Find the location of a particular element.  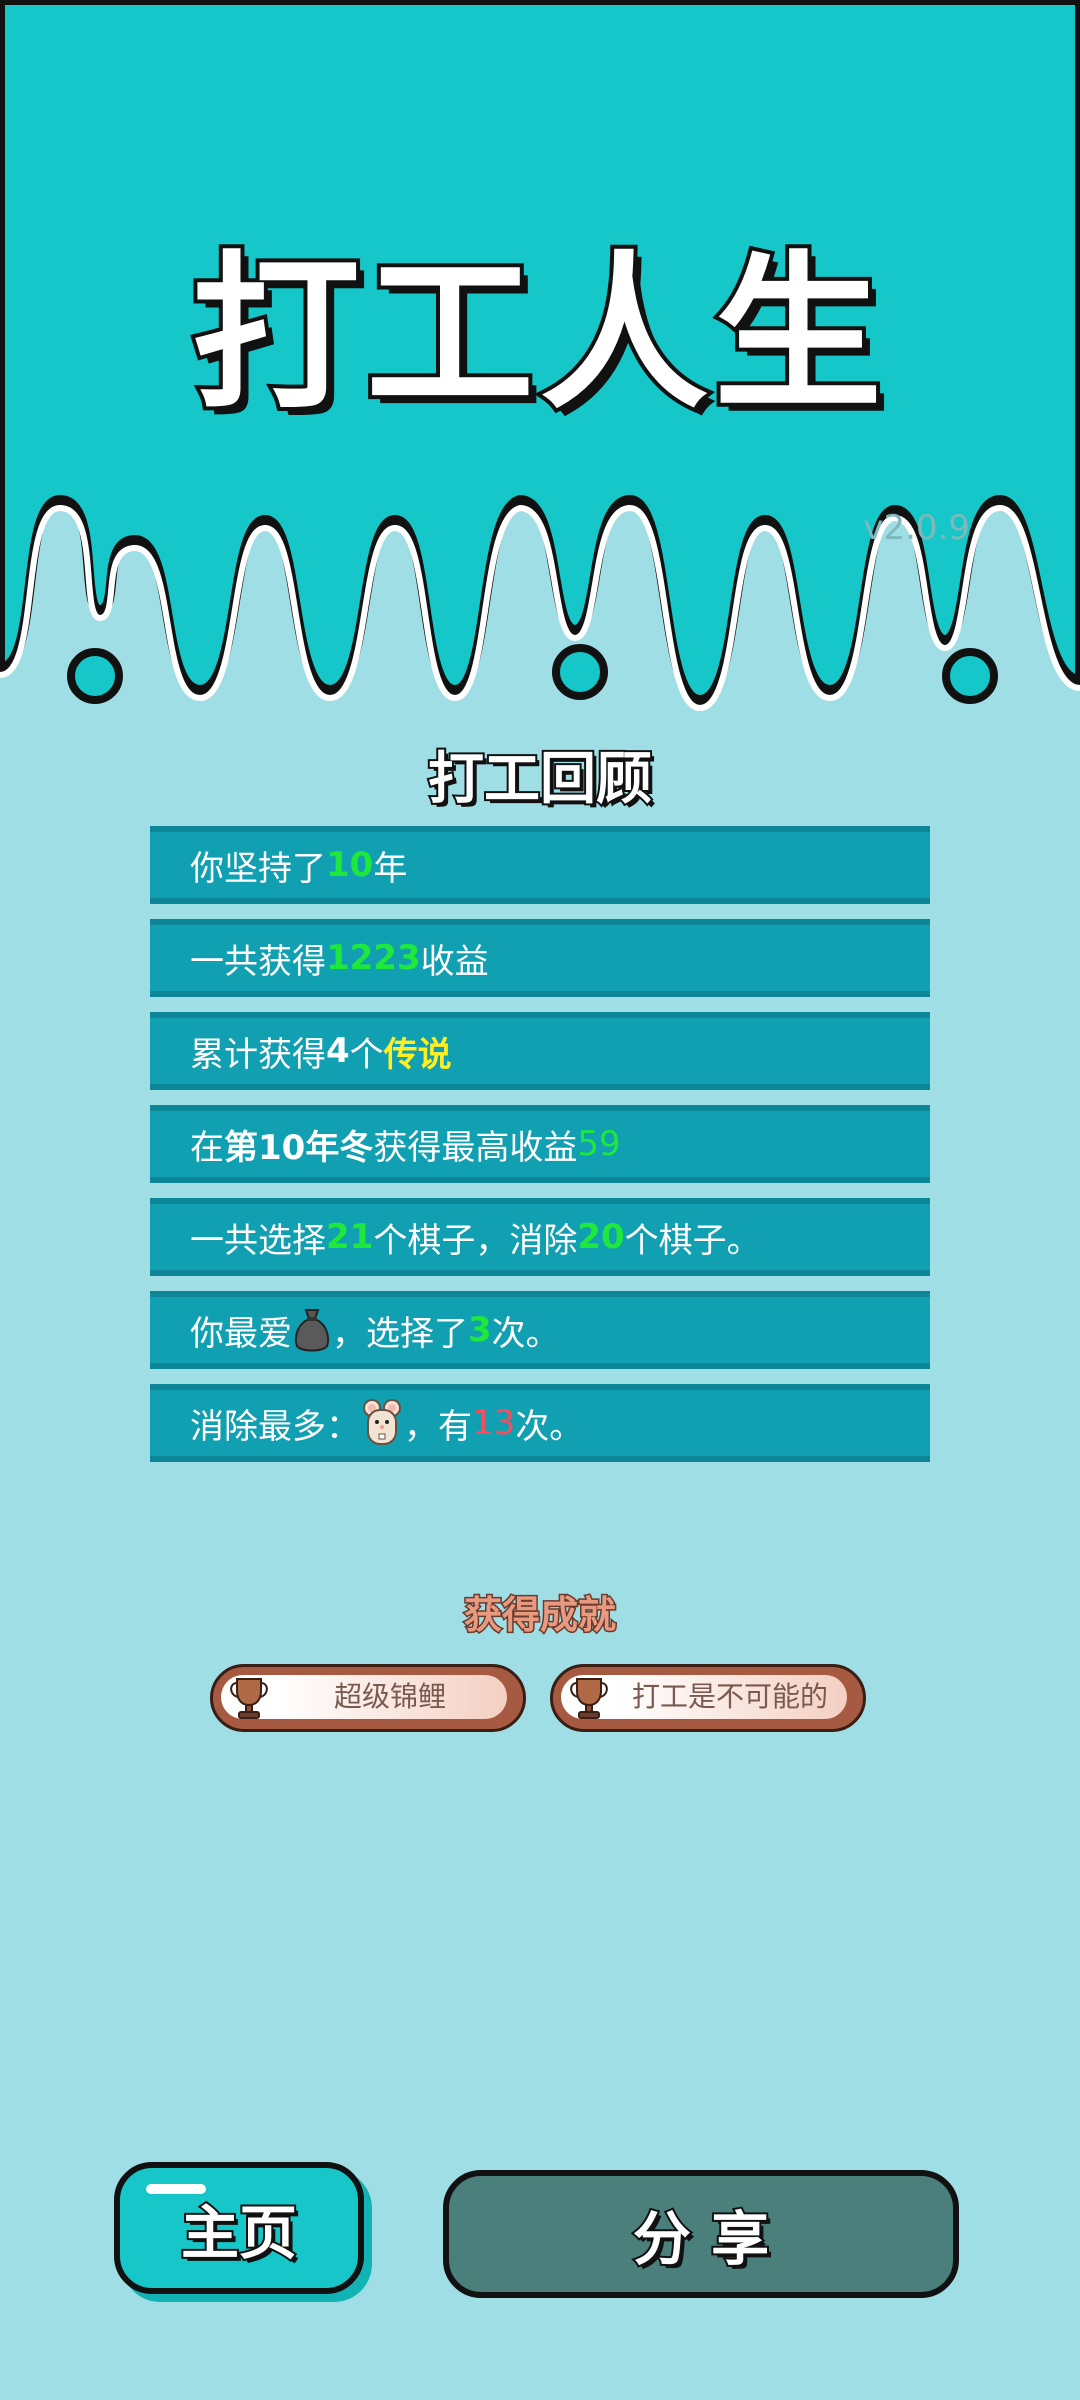

review-row-legends: 累计获得 4 个传说 is located at coordinates (540, 1051).